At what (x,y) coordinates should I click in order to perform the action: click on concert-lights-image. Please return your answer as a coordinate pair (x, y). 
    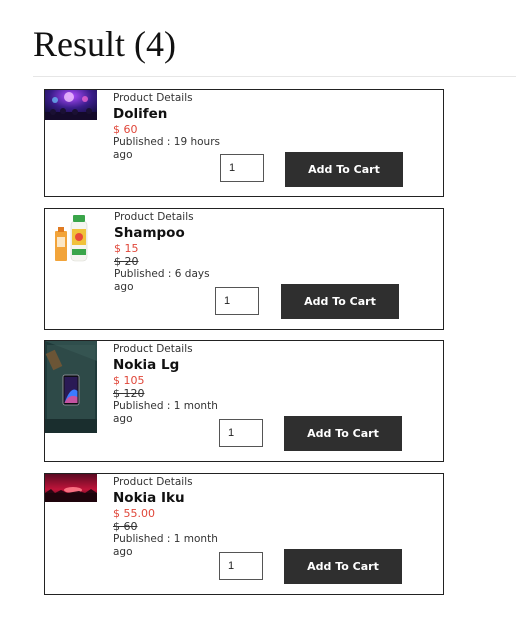
    Looking at the image, I should click on (71, 105).